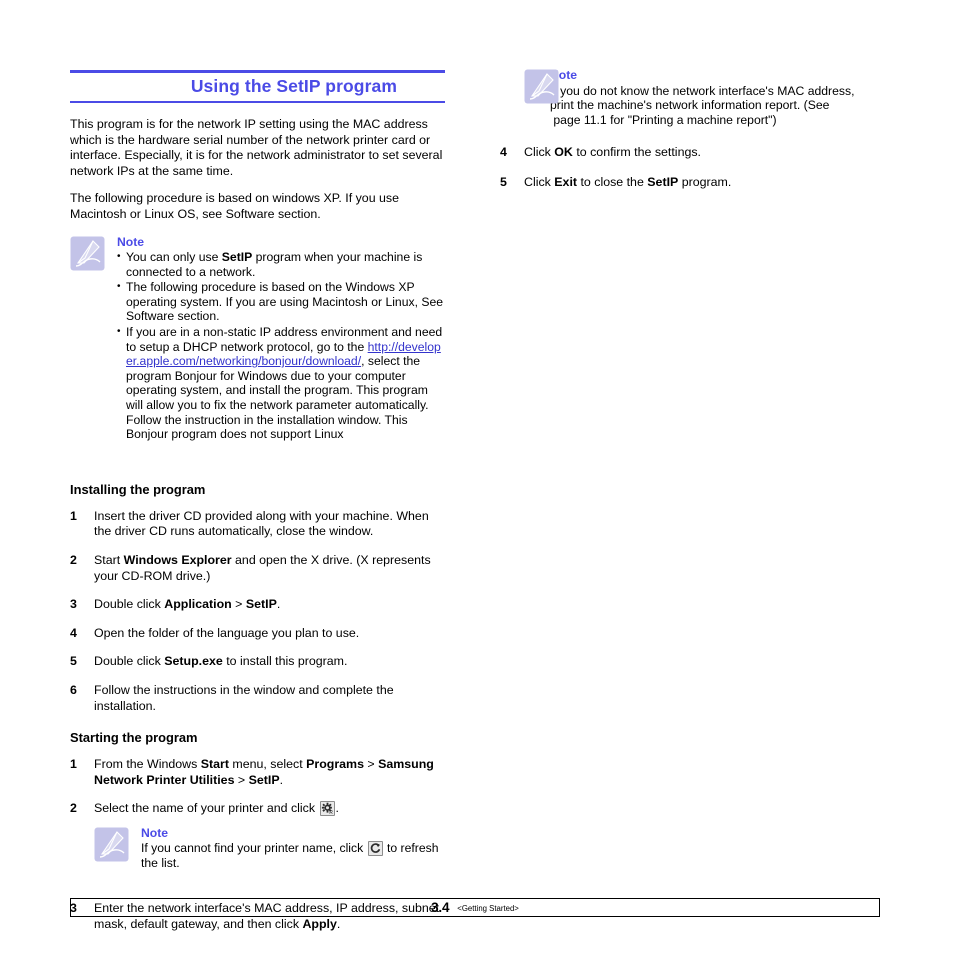 This screenshot has height=954, width=954. I want to click on step-install-3: 3 Double click Application > SetIP., so click(257, 605).